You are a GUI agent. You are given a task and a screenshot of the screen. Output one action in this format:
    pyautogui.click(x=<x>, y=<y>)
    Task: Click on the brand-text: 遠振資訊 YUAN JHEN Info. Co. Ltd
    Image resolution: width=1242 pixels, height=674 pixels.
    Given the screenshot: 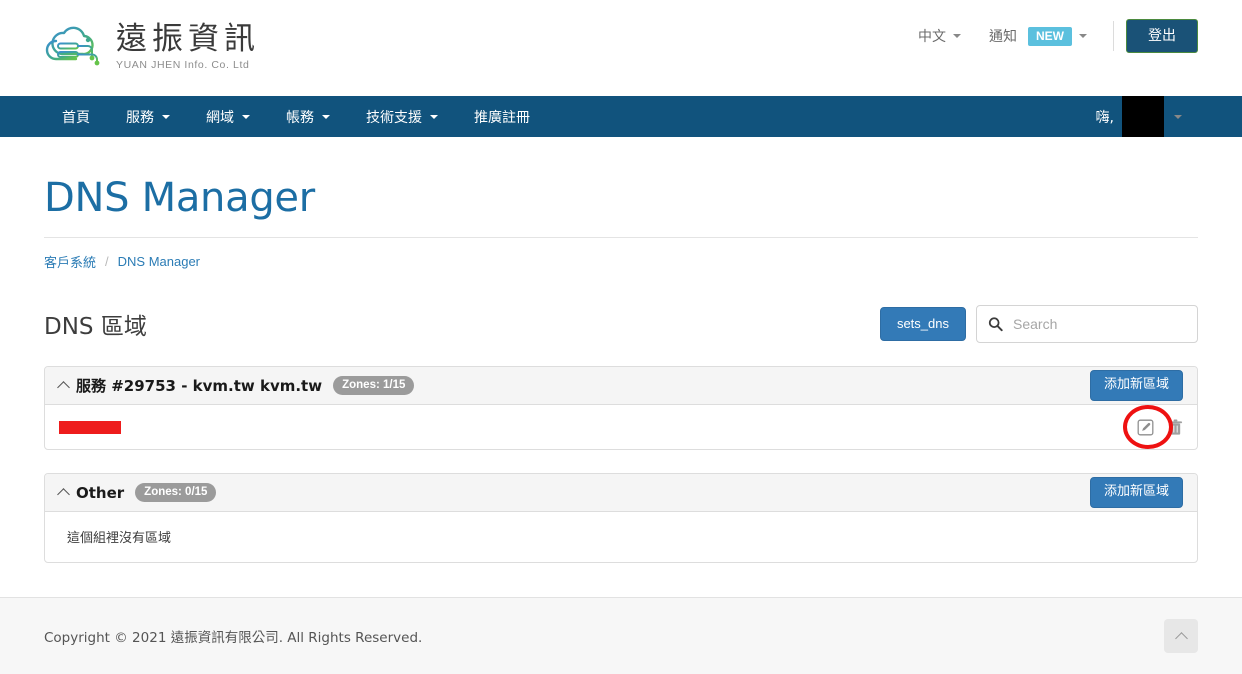 What is the action you would take?
    pyautogui.click(x=188, y=46)
    